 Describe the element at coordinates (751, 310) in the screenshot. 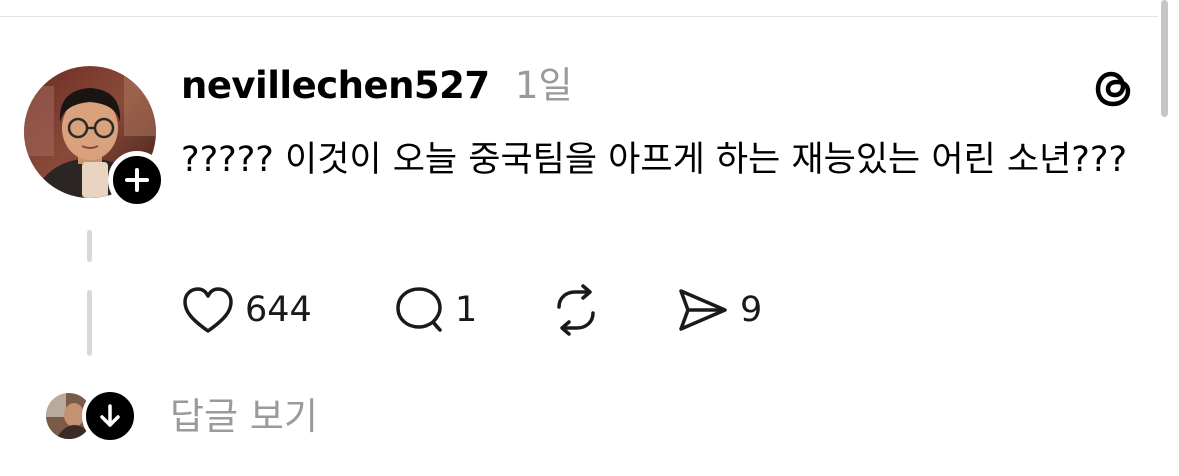

I see `share-count: 9` at that location.